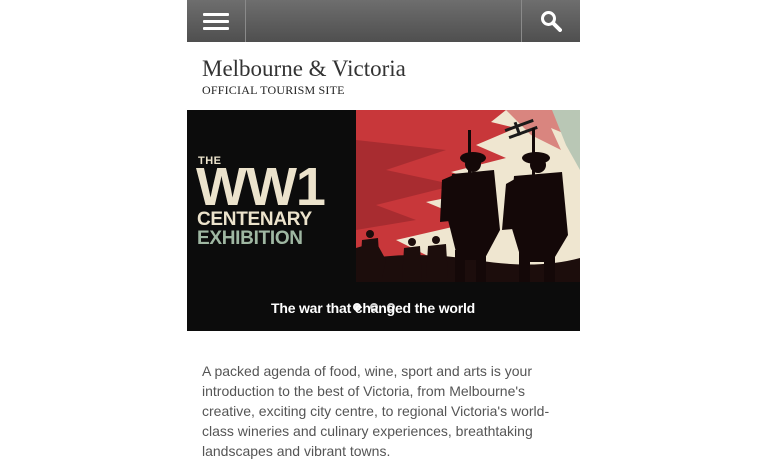  Describe the element at coordinates (383, 21) in the screenshot. I see `top-nav-bar` at that location.